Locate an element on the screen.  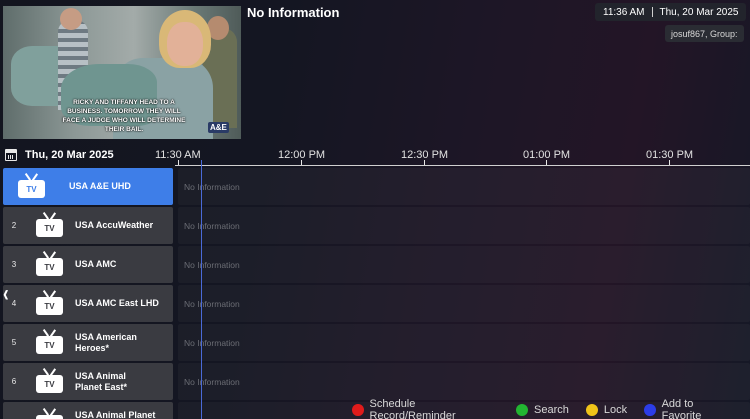
current-date: Thu, 20 Mar 2025 is located at coordinates (699, 12).